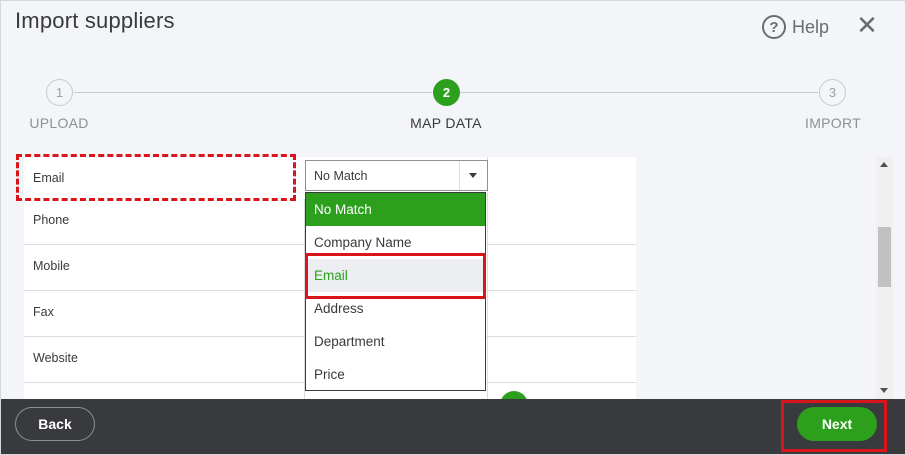 Image resolution: width=906 pixels, height=455 pixels. What do you see at coordinates (396, 175) in the screenshot?
I see `column-match-select: No Match` at bounding box center [396, 175].